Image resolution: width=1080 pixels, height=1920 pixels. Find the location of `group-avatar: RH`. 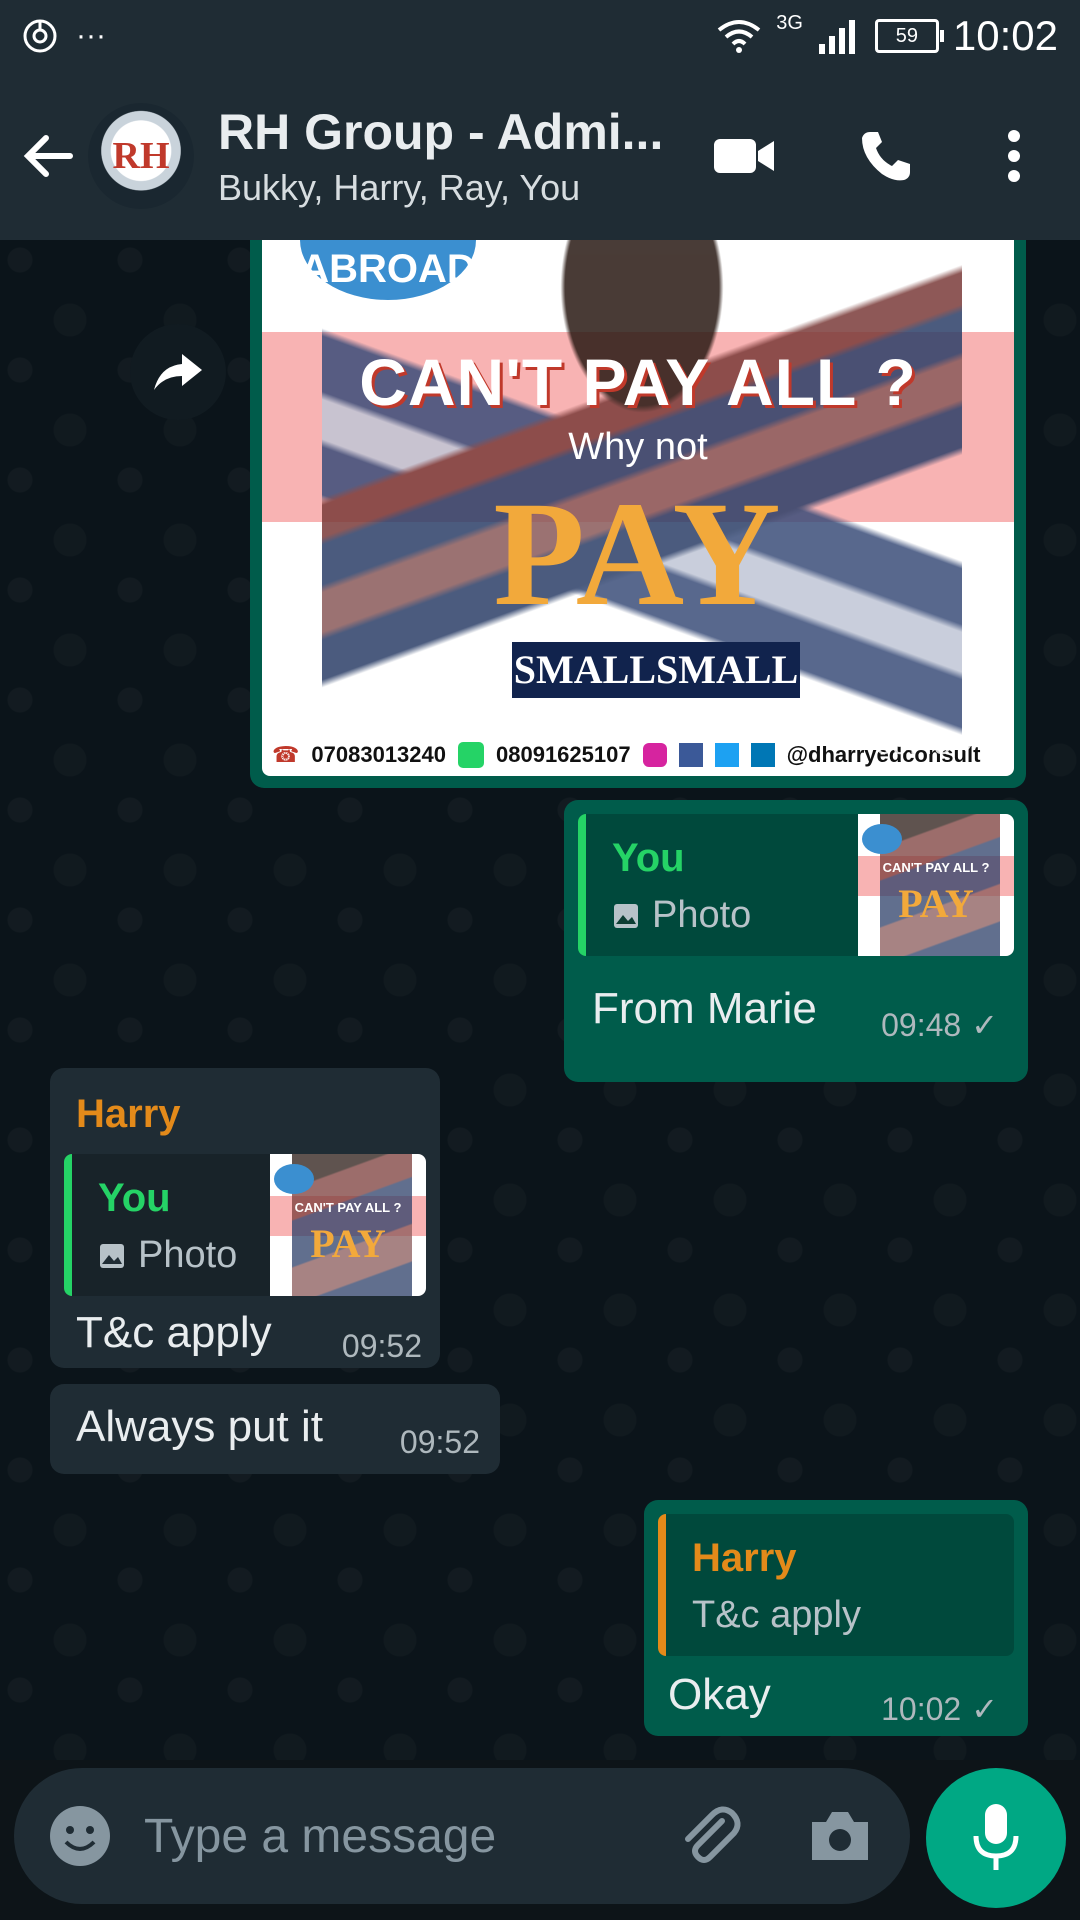

group-avatar: RH is located at coordinates (141, 156).